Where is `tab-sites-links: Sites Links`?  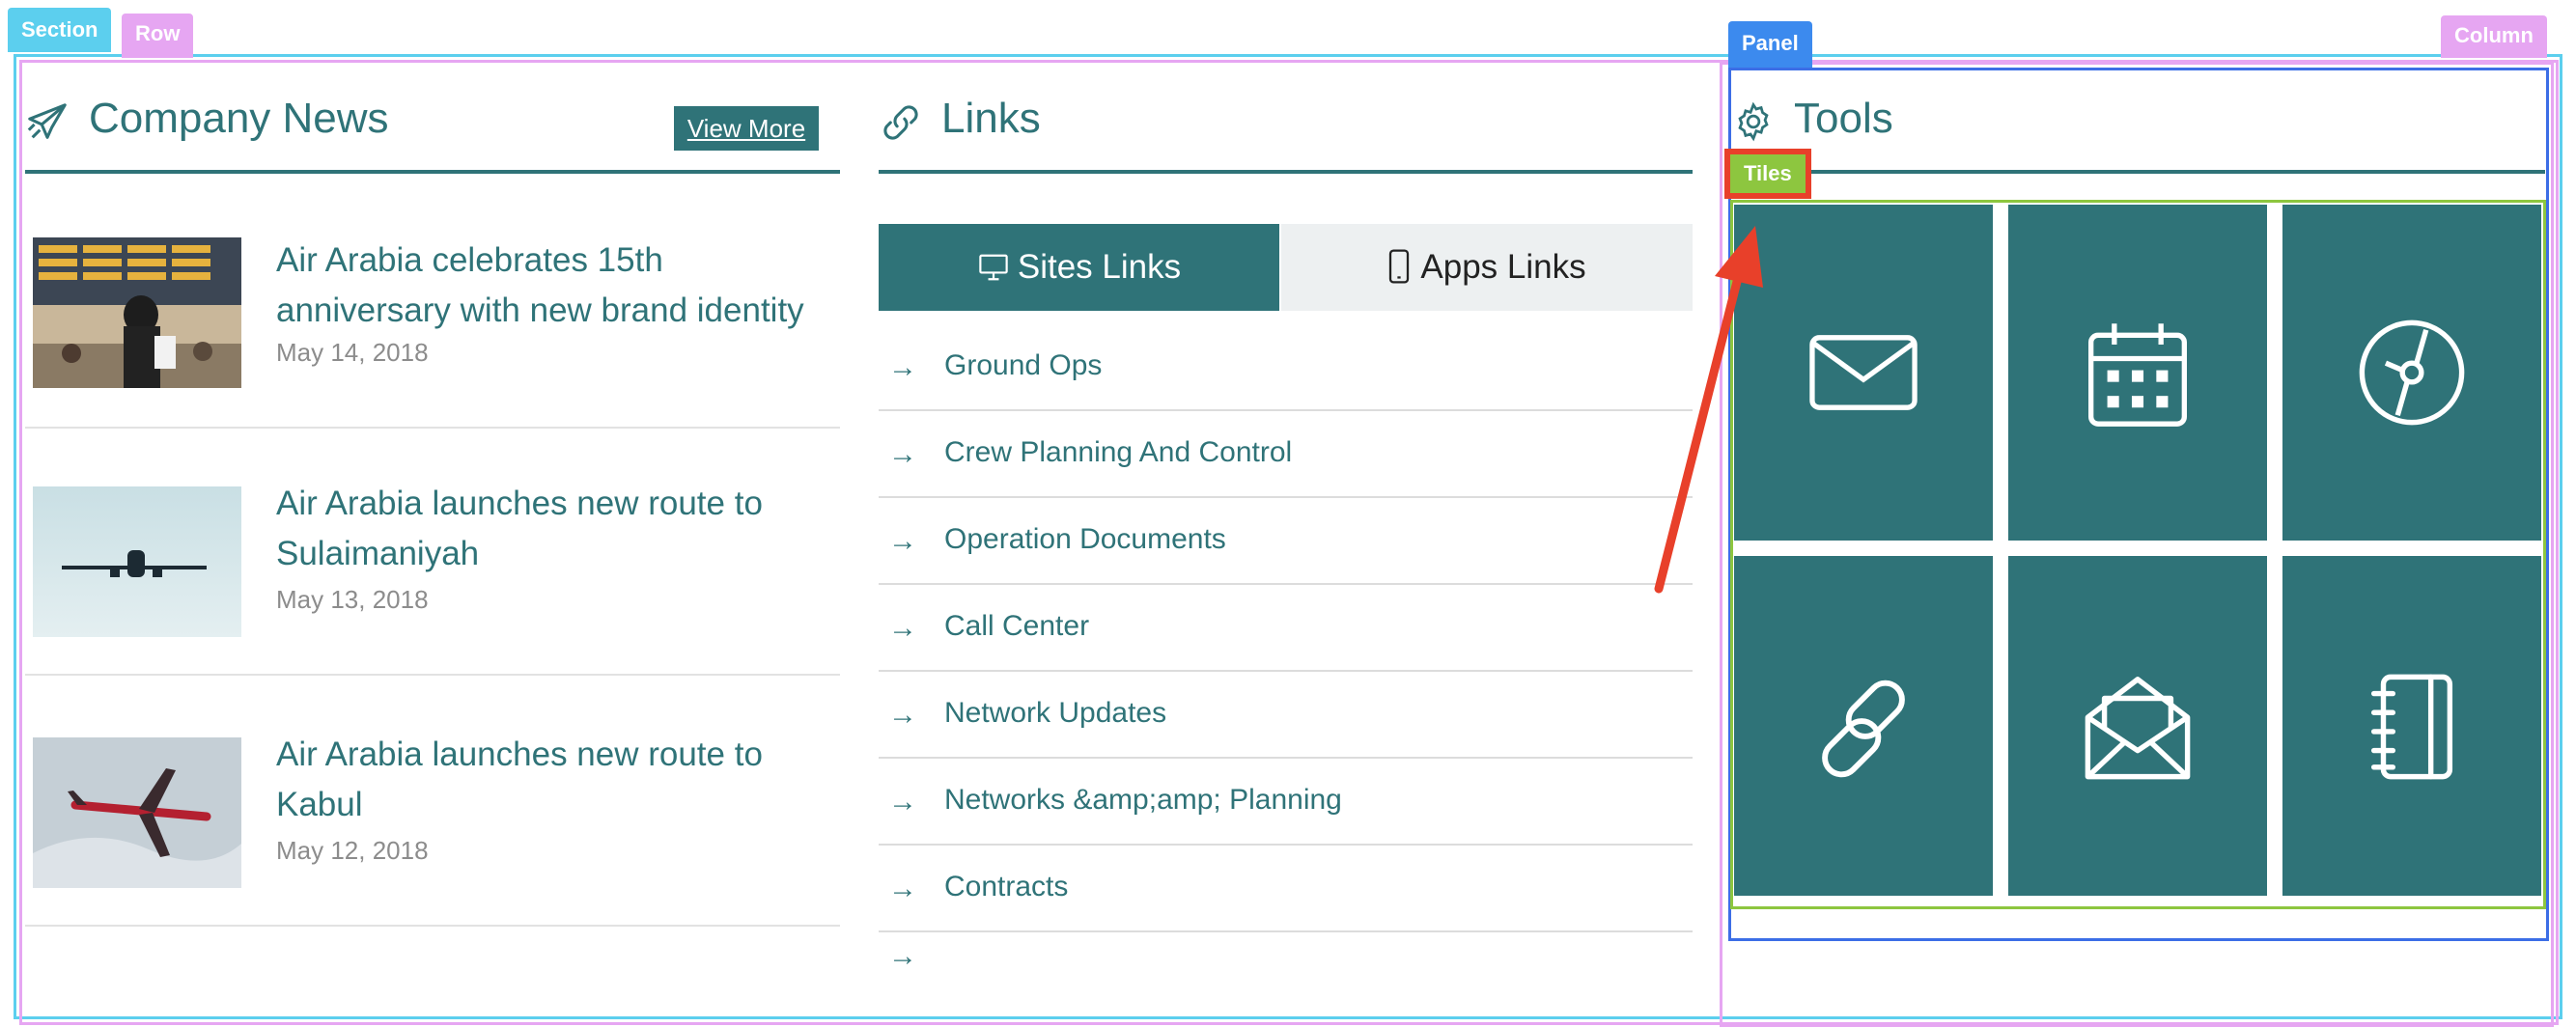
tab-sites-links: Sites Links is located at coordinates (1079, 267).